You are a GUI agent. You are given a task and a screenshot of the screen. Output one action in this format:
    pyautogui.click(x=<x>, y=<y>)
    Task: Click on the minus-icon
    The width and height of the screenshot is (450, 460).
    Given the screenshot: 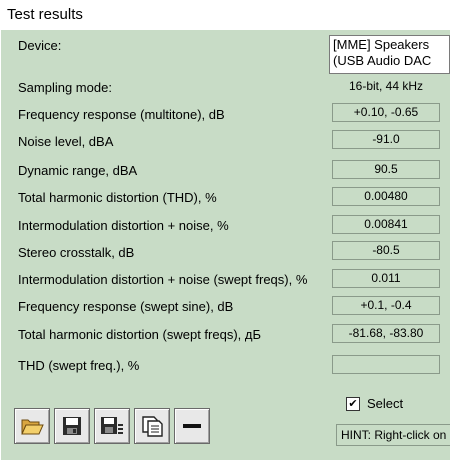 What is the action you would take?
    pyautogui.click(x=192, y=426)
    